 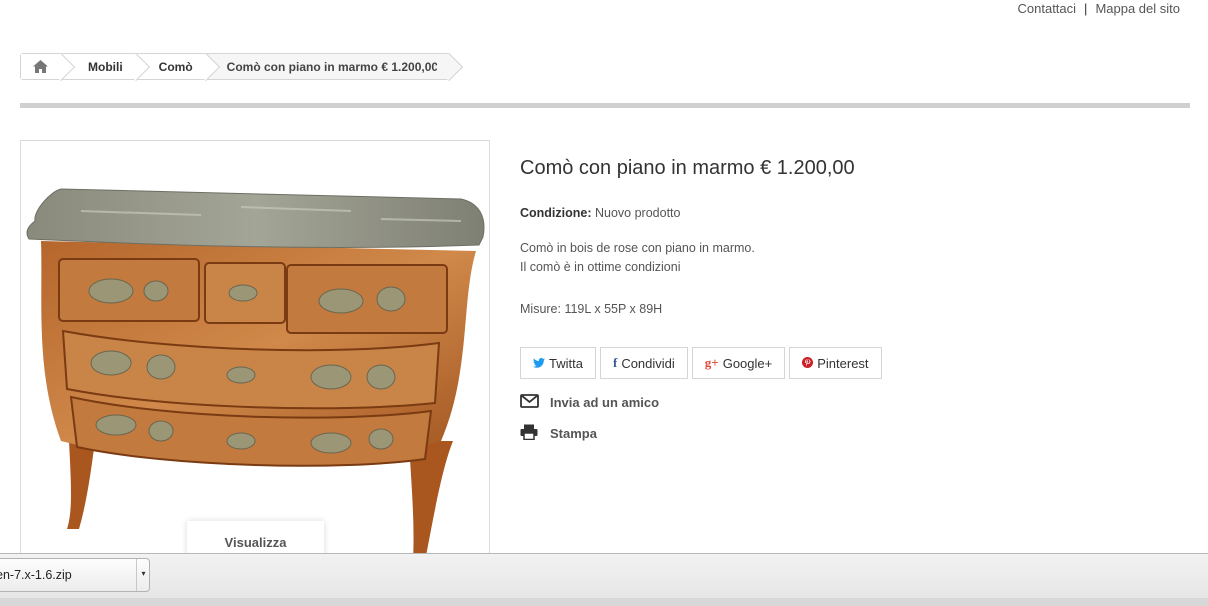 I want to click on divider, so click(x=605, y=105).